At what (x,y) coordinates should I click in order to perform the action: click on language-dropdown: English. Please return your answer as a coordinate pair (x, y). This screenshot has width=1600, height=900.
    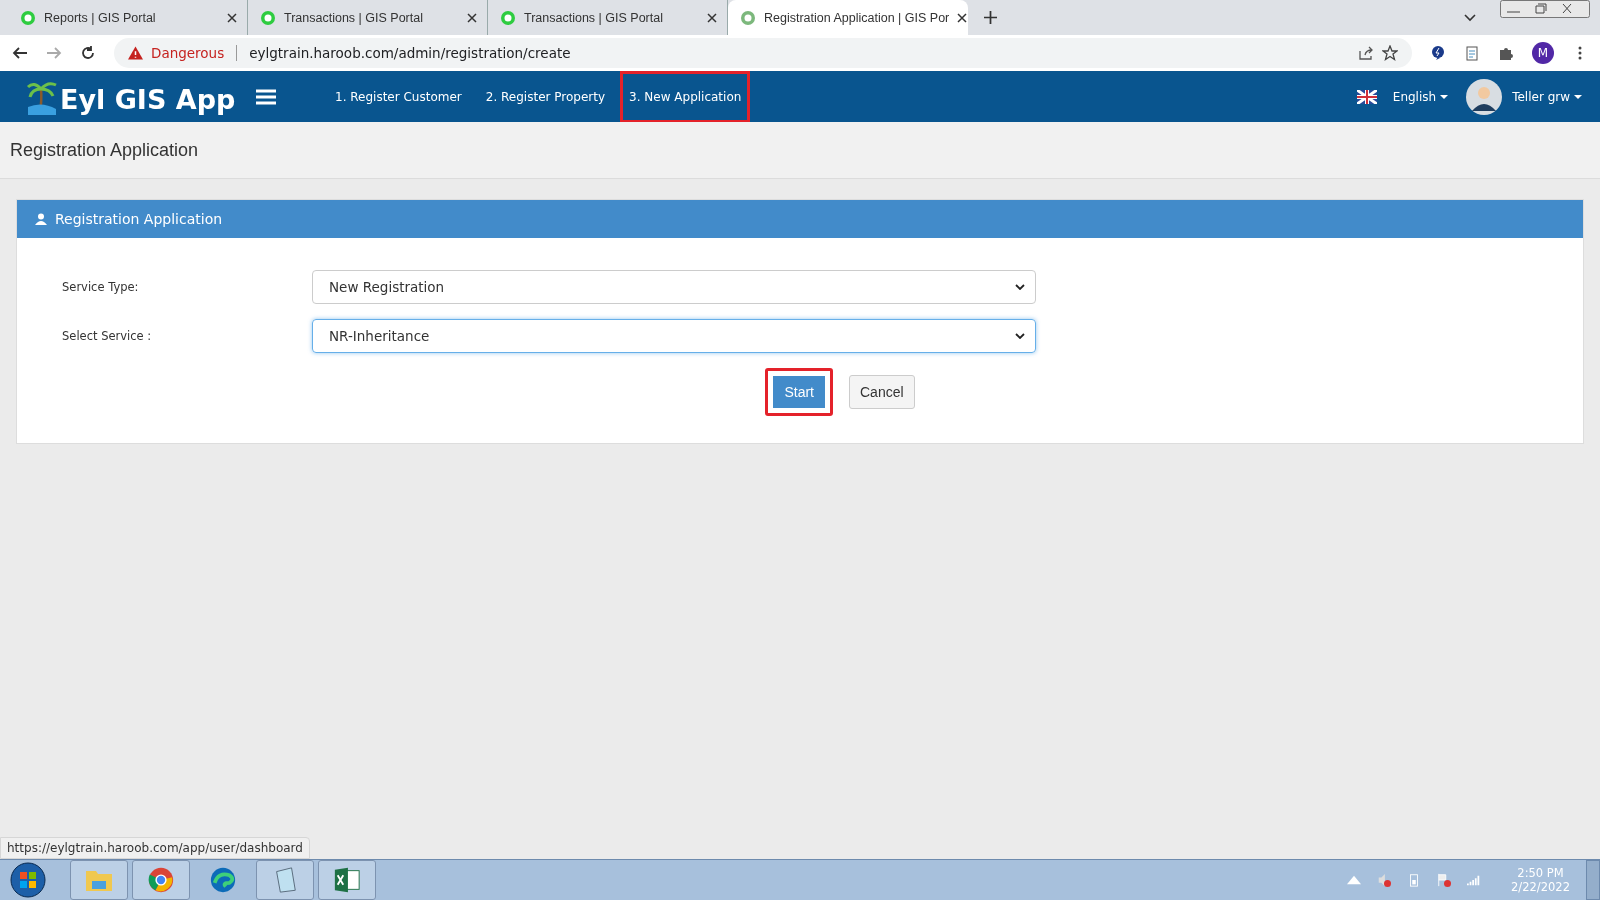
    Looking at the image, I should click on (1420, 96).